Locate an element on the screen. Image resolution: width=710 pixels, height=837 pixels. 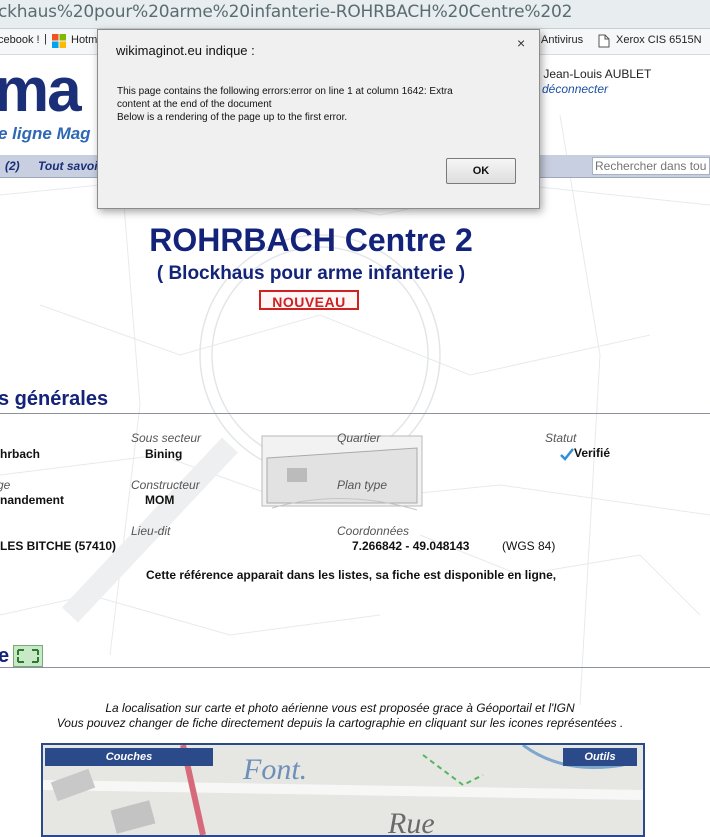
bookmark-antivirus: Antivirus is located at coordinates (562, 40).